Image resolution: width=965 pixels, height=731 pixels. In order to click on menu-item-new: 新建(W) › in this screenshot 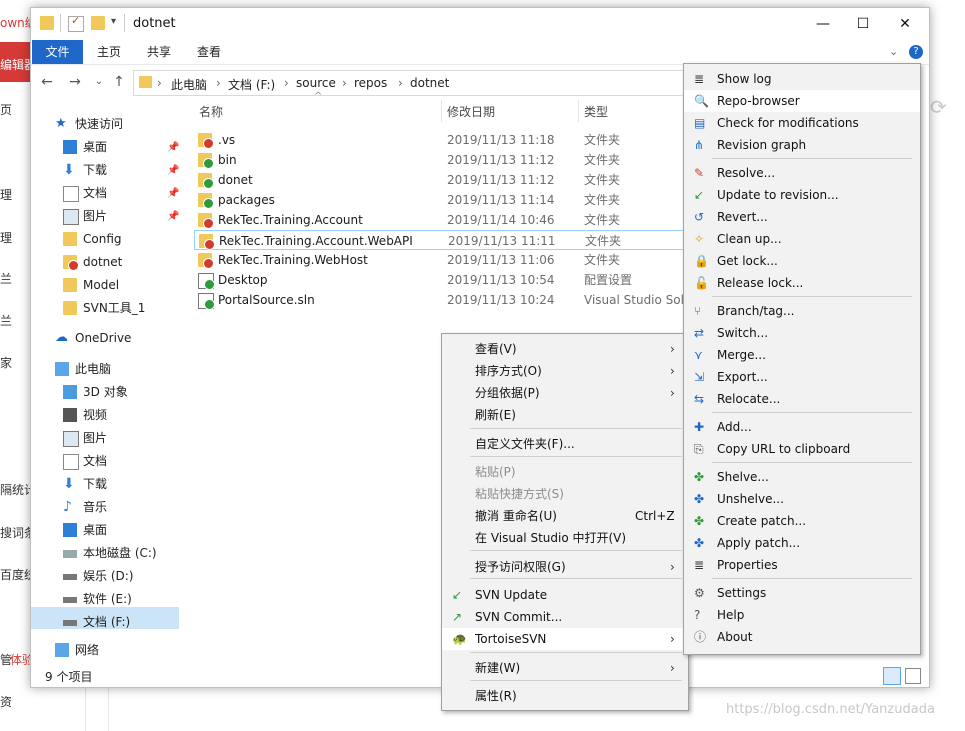, I will do `click(565, 668)`.